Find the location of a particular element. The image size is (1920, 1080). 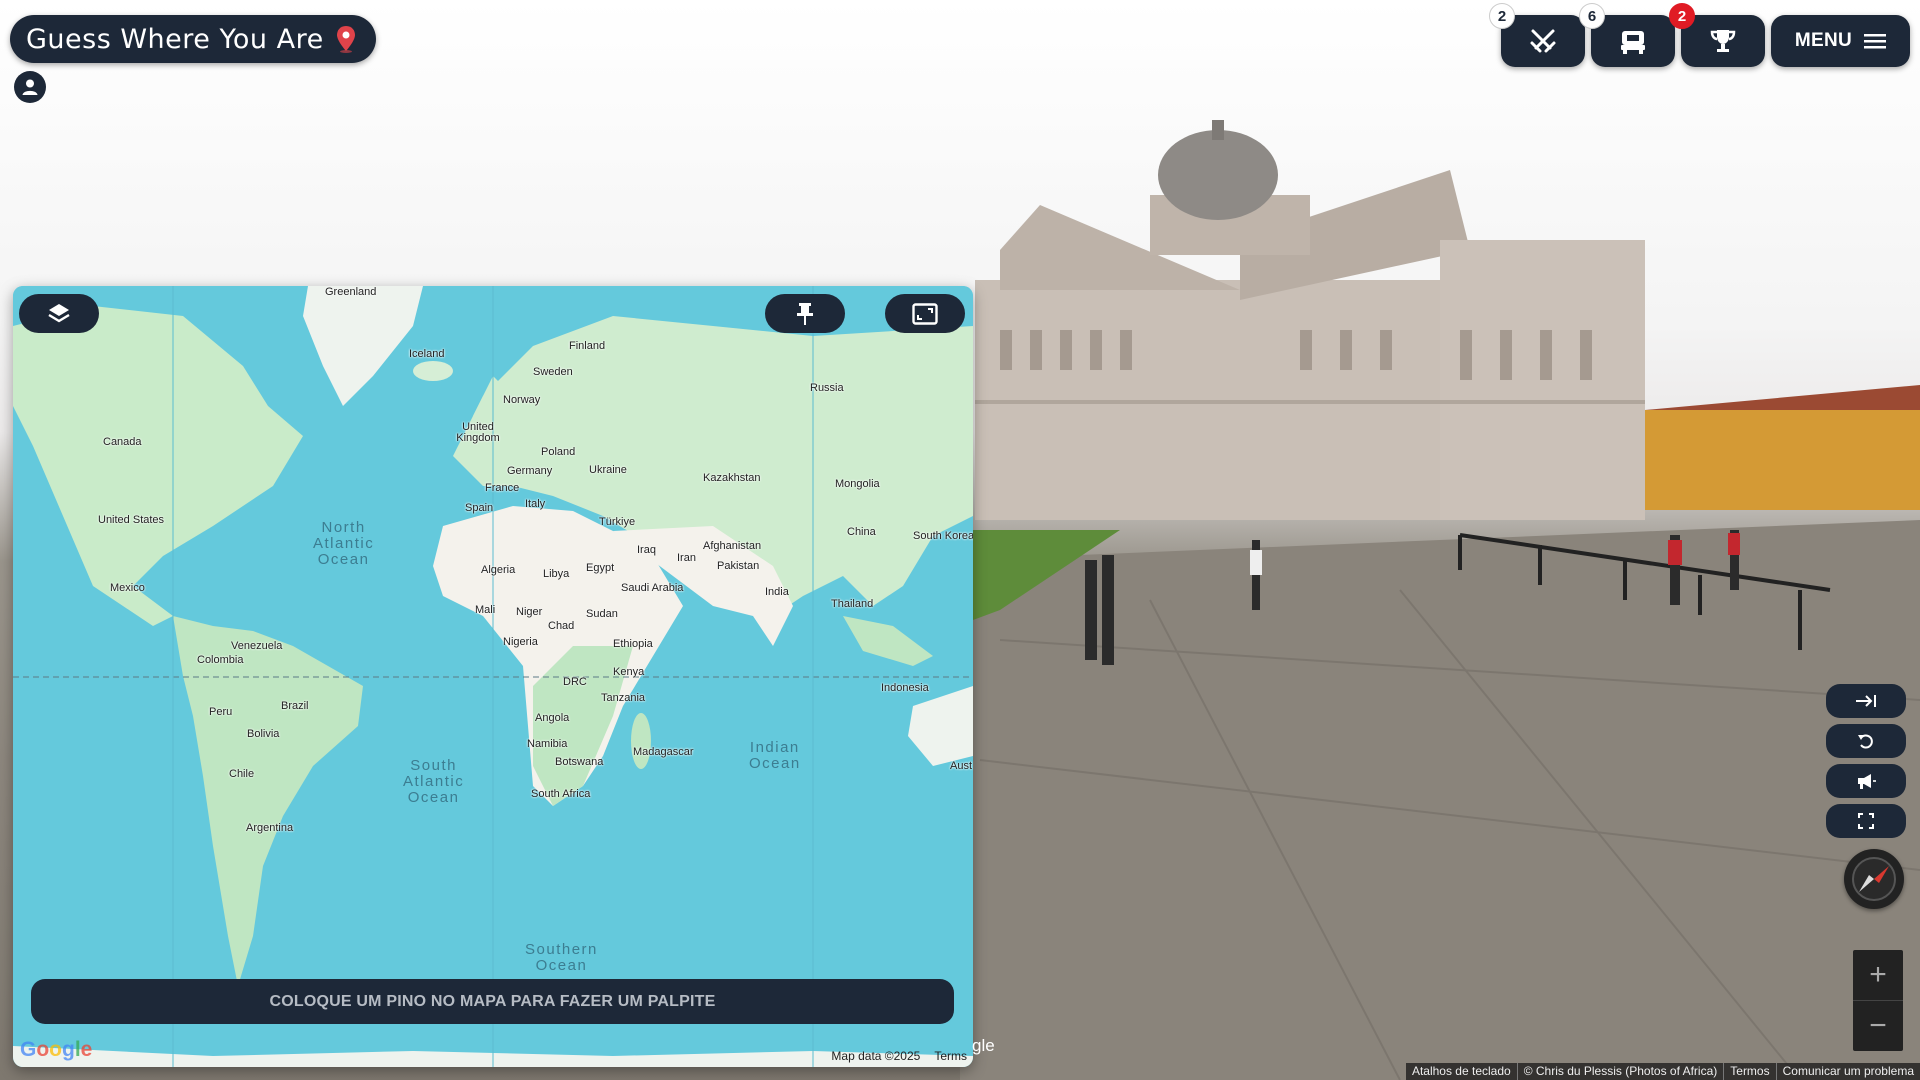

compass is located at coordinates (1874, 879).